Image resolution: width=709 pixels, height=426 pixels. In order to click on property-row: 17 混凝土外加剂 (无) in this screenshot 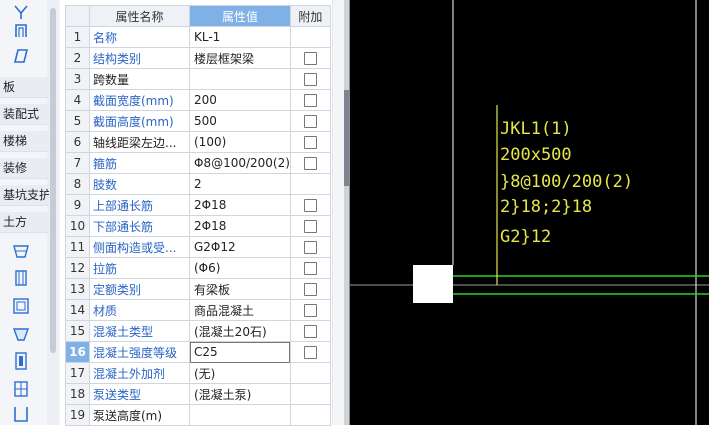, I will do `click(198, 373)`.